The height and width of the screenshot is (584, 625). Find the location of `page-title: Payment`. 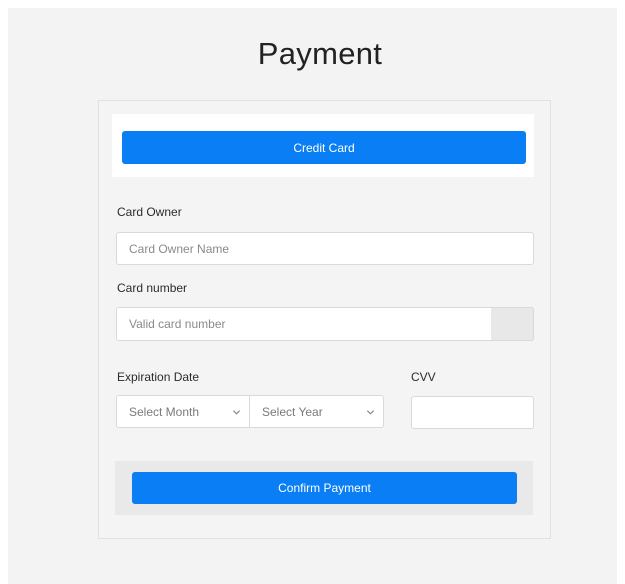

page-title: Payment is located at coordinates (320, 53).